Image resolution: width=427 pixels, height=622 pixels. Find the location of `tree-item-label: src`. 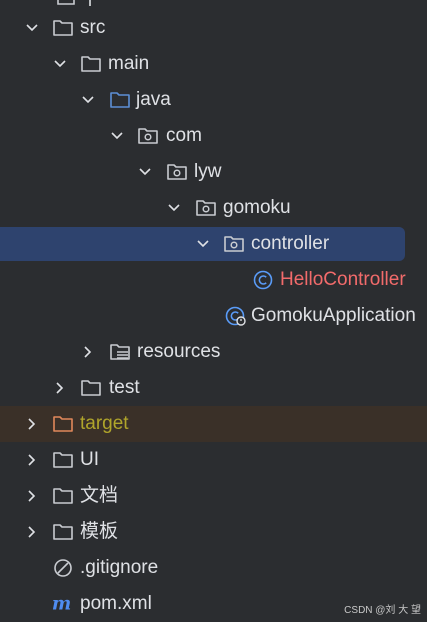

tree-item-label: src is located at coordinates (93, 27).